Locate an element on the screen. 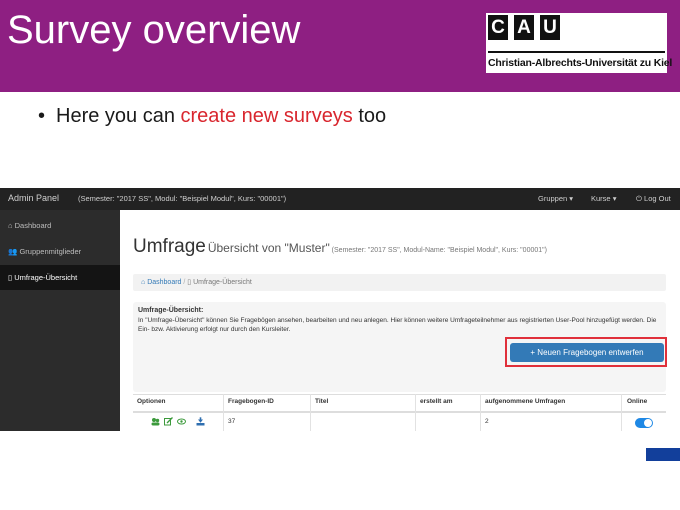 The width and height of the screenshot is (680, 510). sidebar-item-dashboard: ⌂ Dashboard is located at coordinates (60, 225).